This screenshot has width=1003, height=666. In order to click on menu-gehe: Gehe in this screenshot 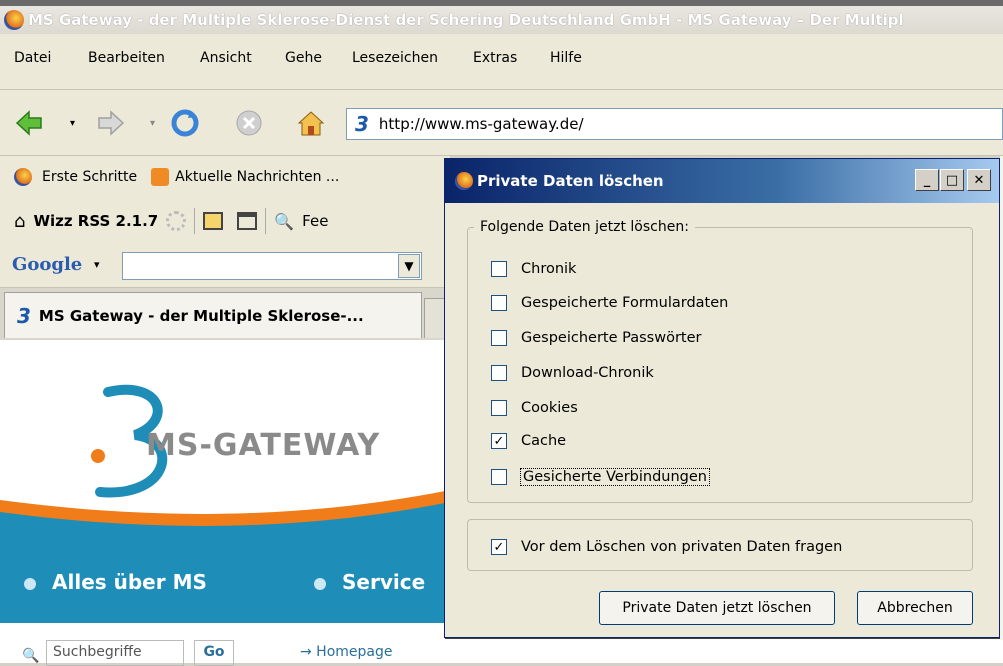, I will do `click(303, 58)`.